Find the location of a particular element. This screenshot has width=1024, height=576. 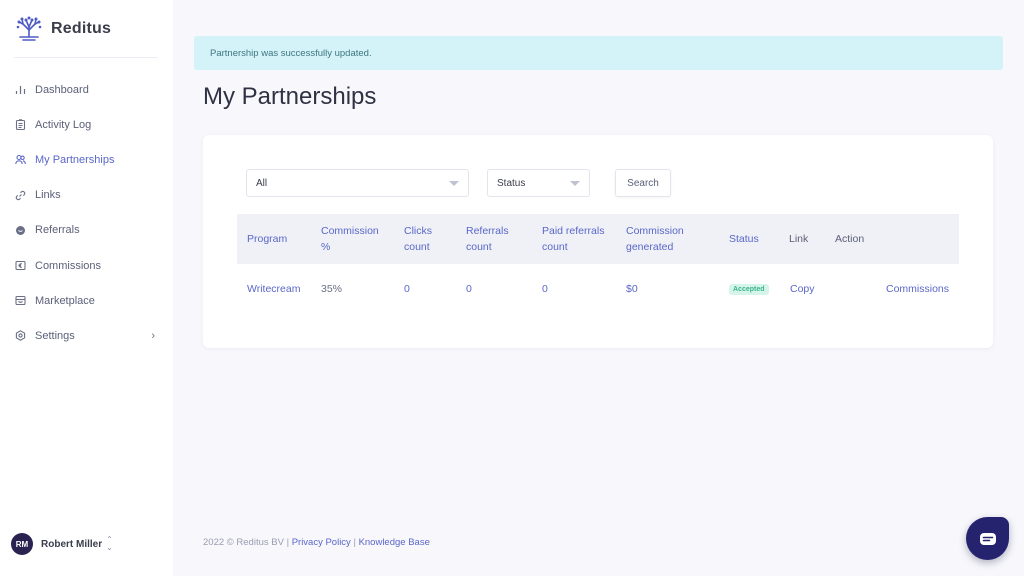

sidebar-item-settings: Settings › is located at coordinates (86, 335).